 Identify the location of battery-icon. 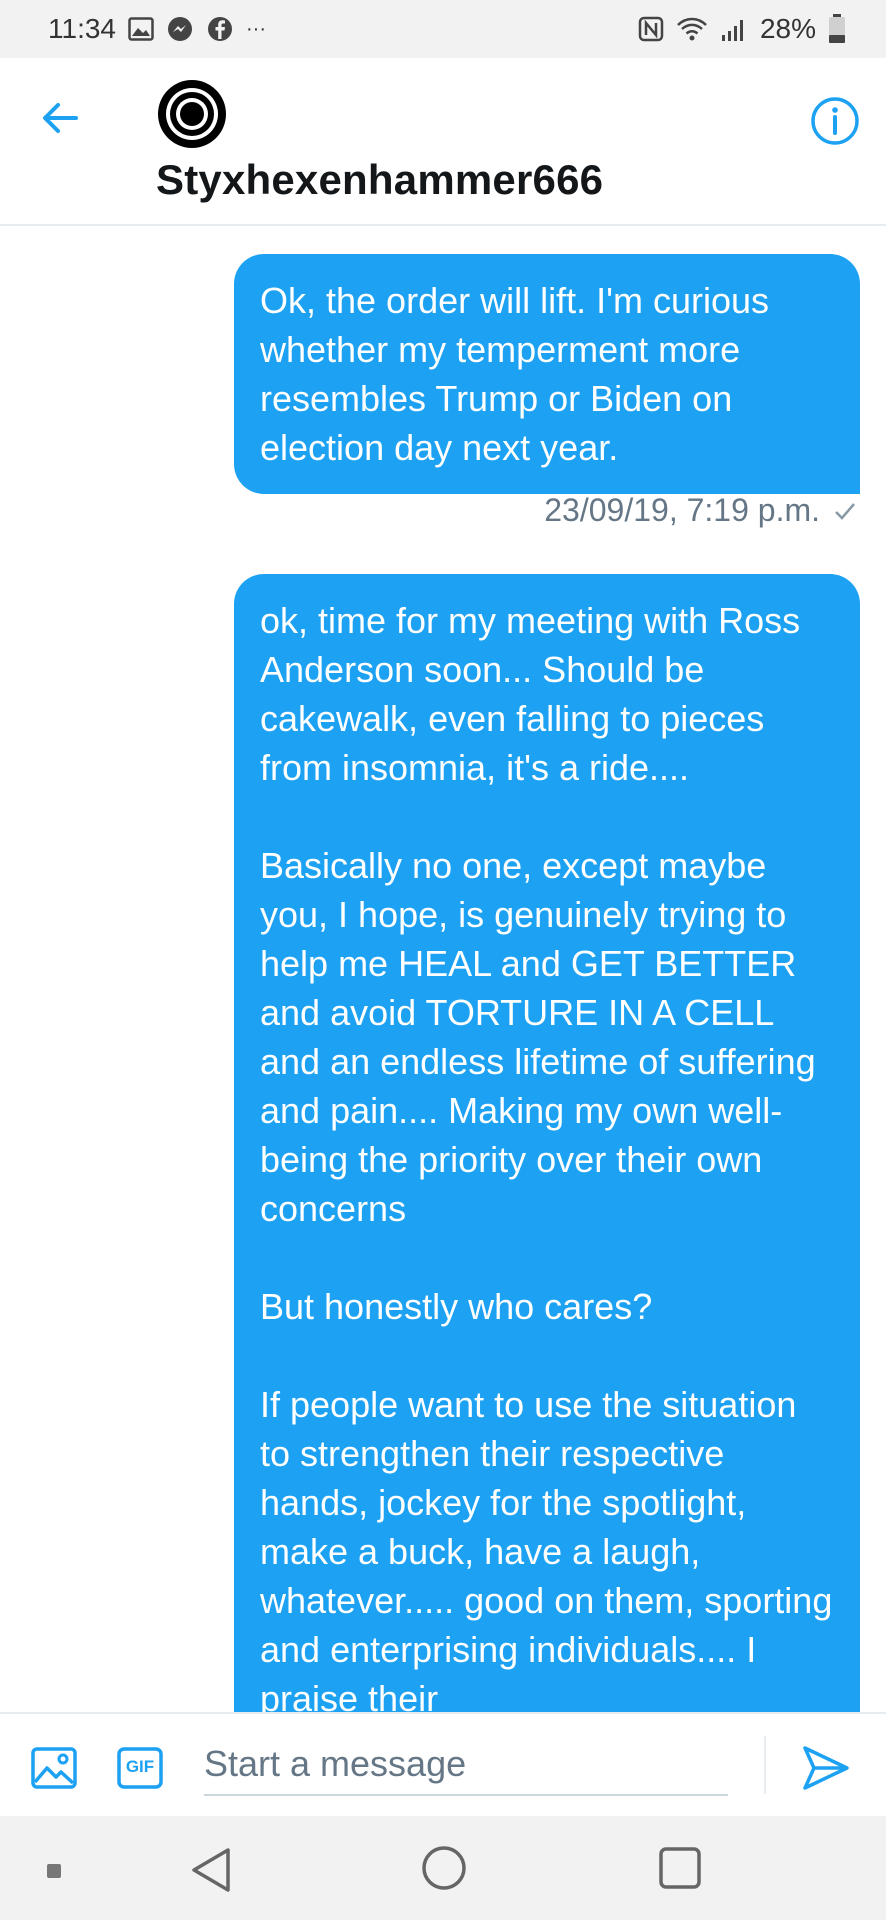
(837, 29).